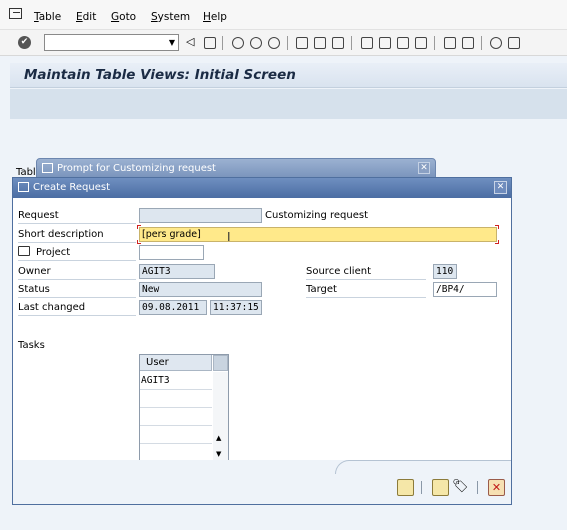 This screenshot has width=567, height=530. What do you see at coordinates (288, 104) in the screenshot?
I see `application-toolbar` at bounding box center [288, 104].